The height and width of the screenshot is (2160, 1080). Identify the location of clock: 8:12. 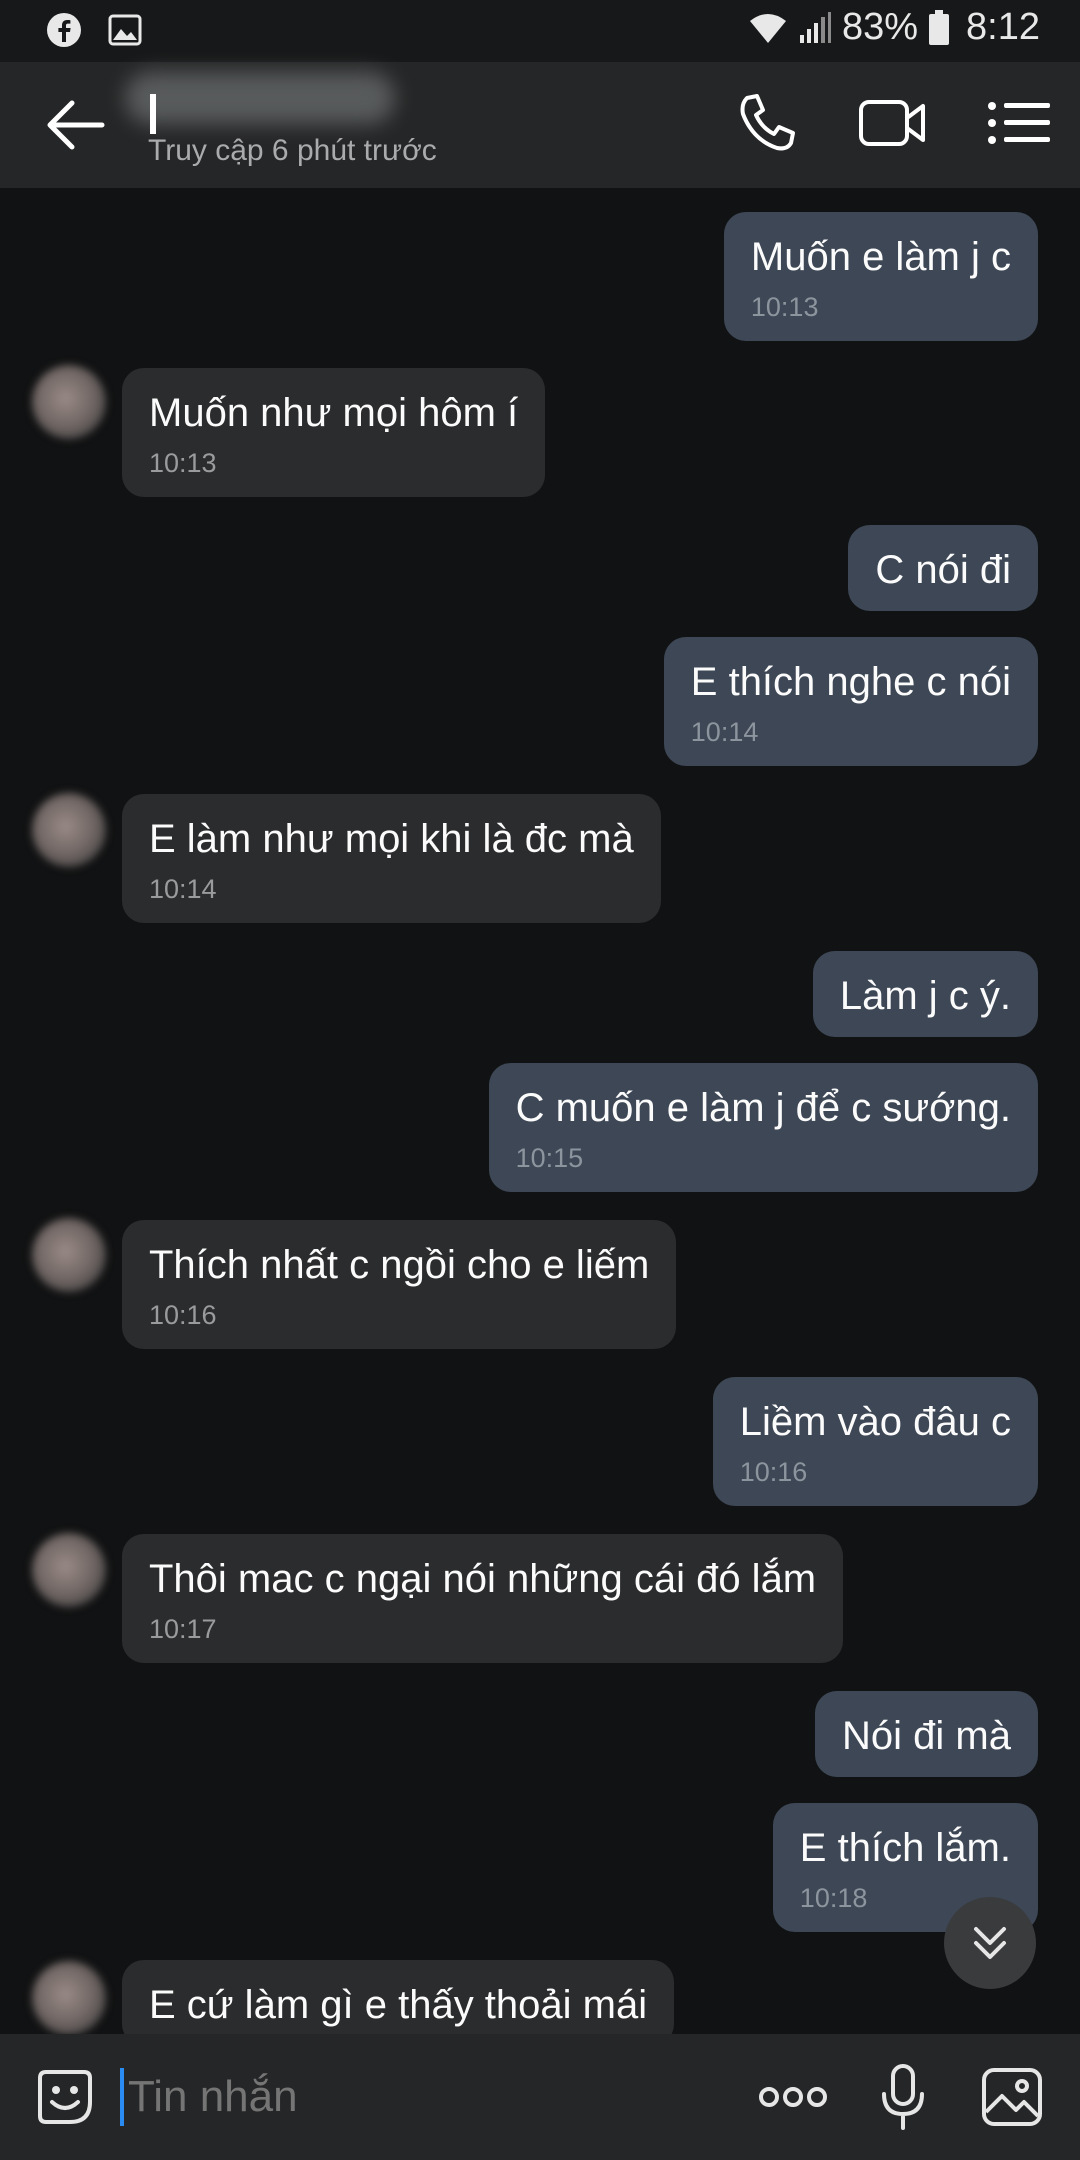
(1003, 27).